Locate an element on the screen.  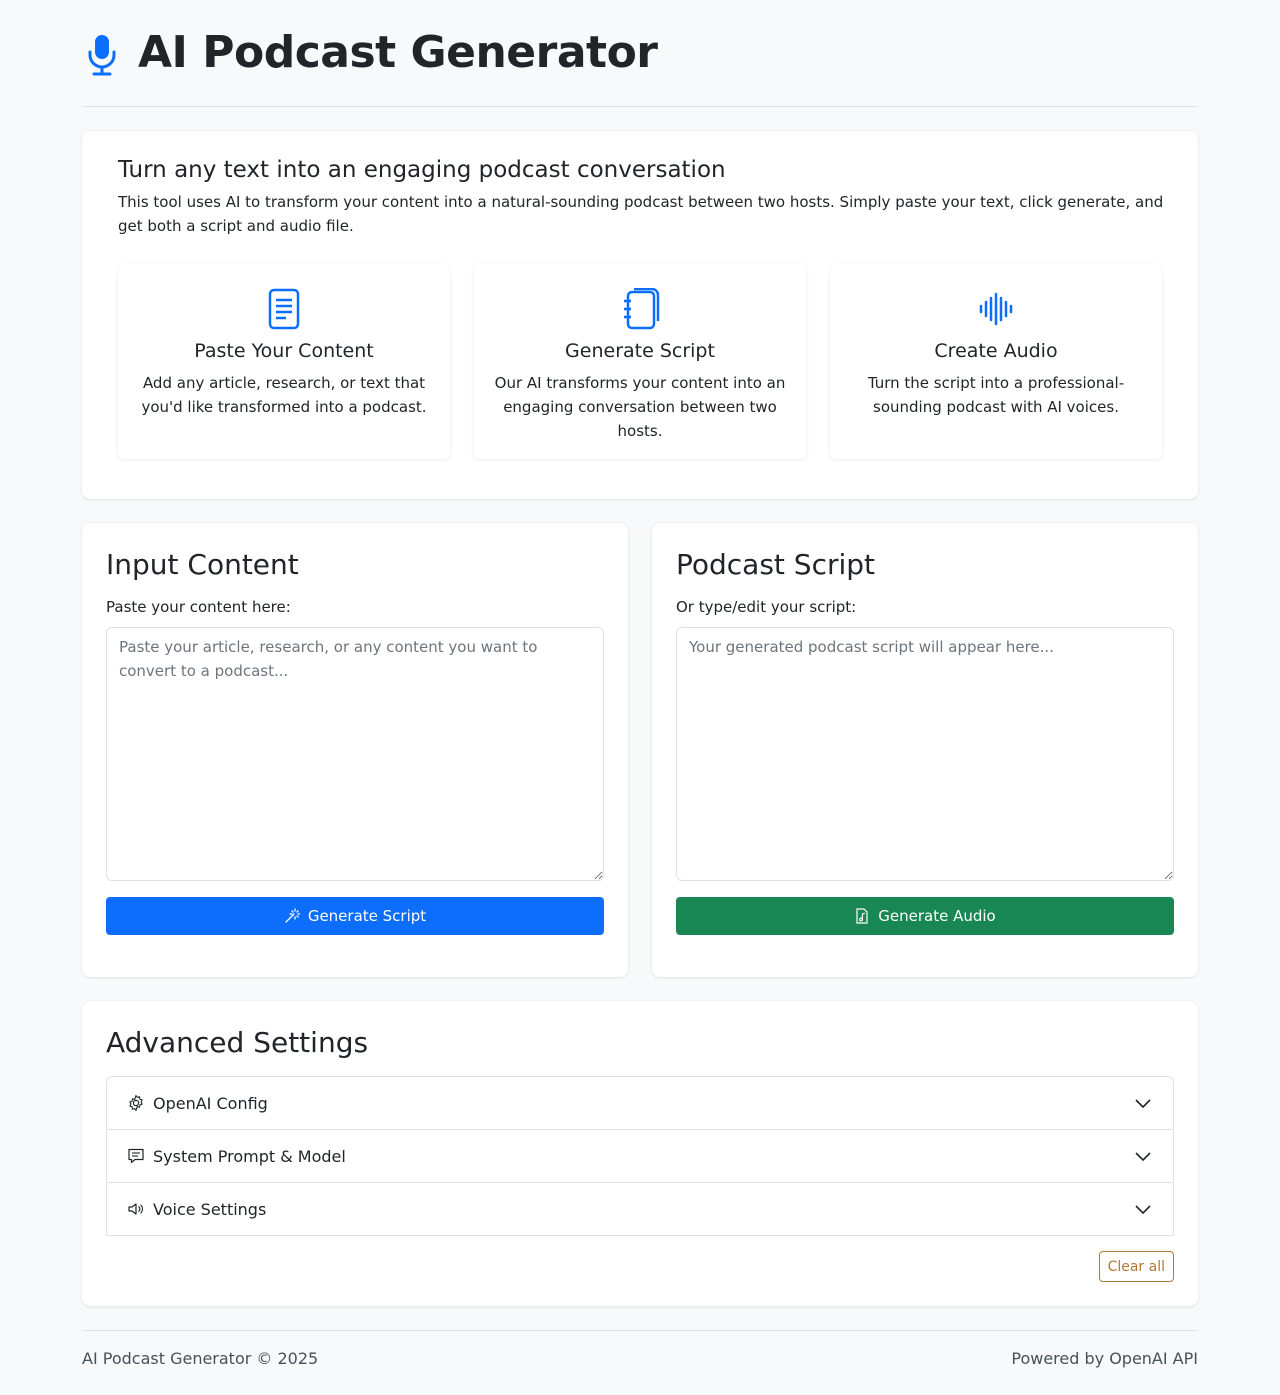
podcast-script-title: Podcast Script is located at coordinates (776, 564).